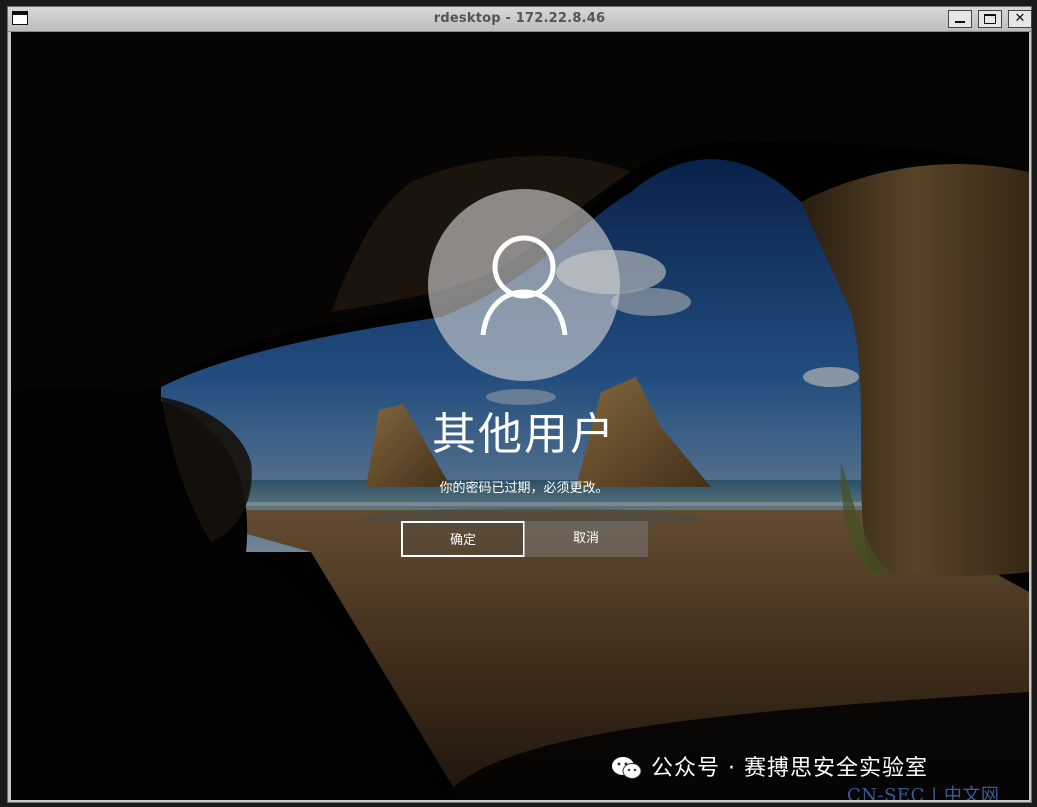  I want to click on cn-sec-watermark: CN-SEC | 中文网, so click(923, 792).